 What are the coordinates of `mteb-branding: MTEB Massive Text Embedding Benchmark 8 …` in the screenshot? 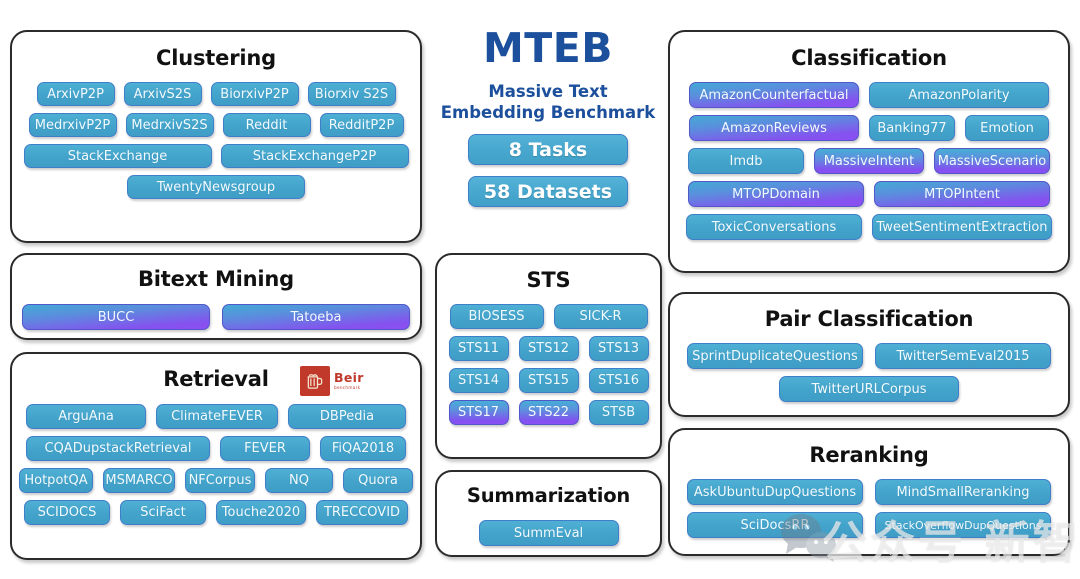 It's located at (548, 116).